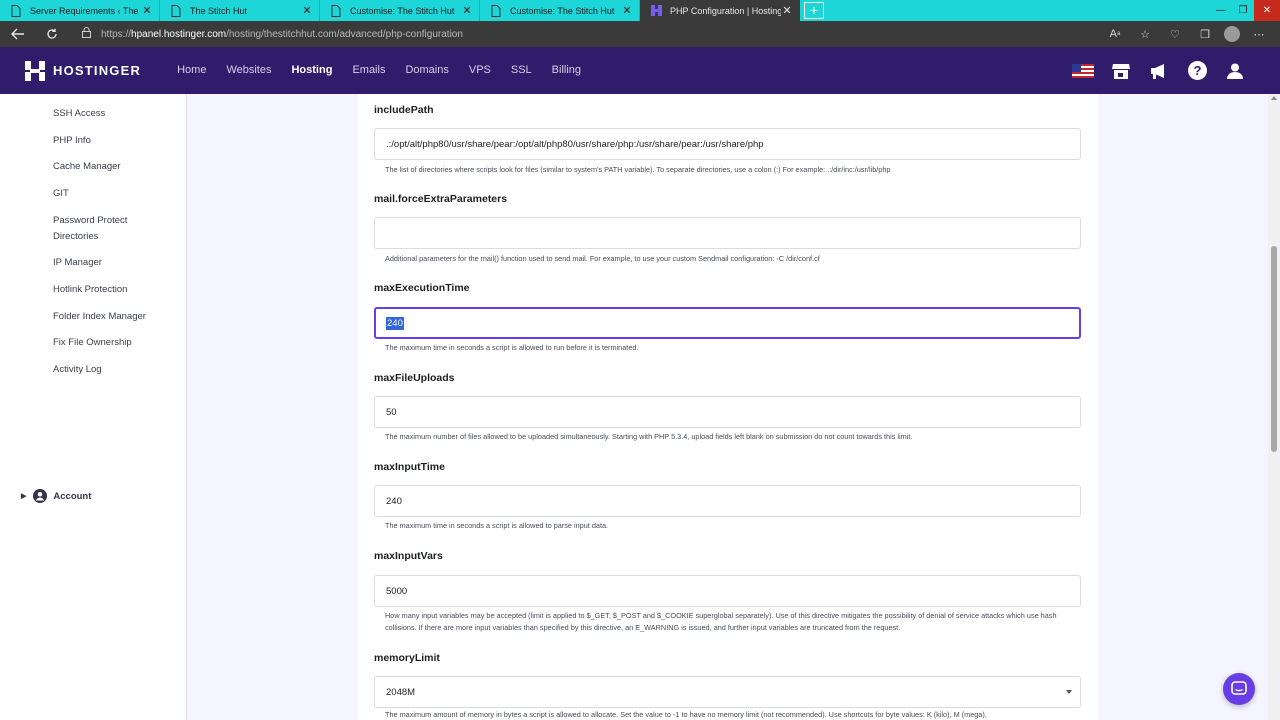 The height and width of the screenshot is (720, 1280). Describe the element at coordinates (1232, 34) in the screenshot. I see `profile-avatar-icon` at that location.